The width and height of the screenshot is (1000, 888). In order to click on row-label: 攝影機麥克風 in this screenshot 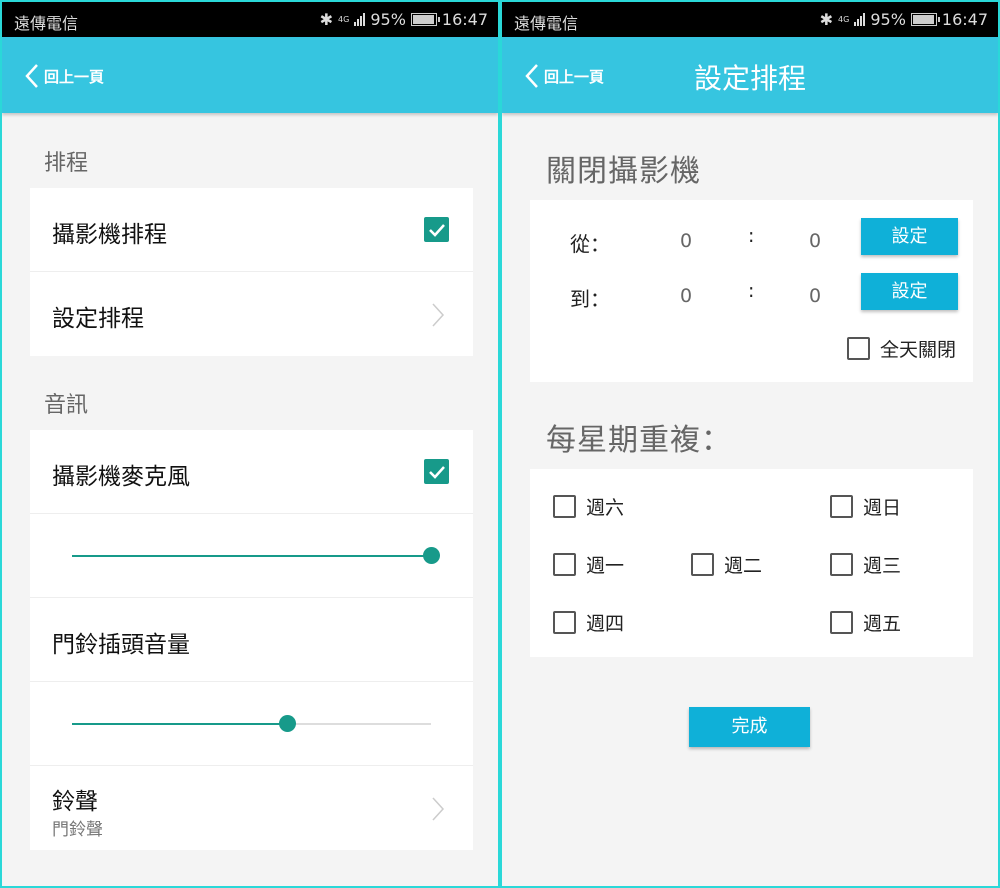, I will do `click(121, 477)`.